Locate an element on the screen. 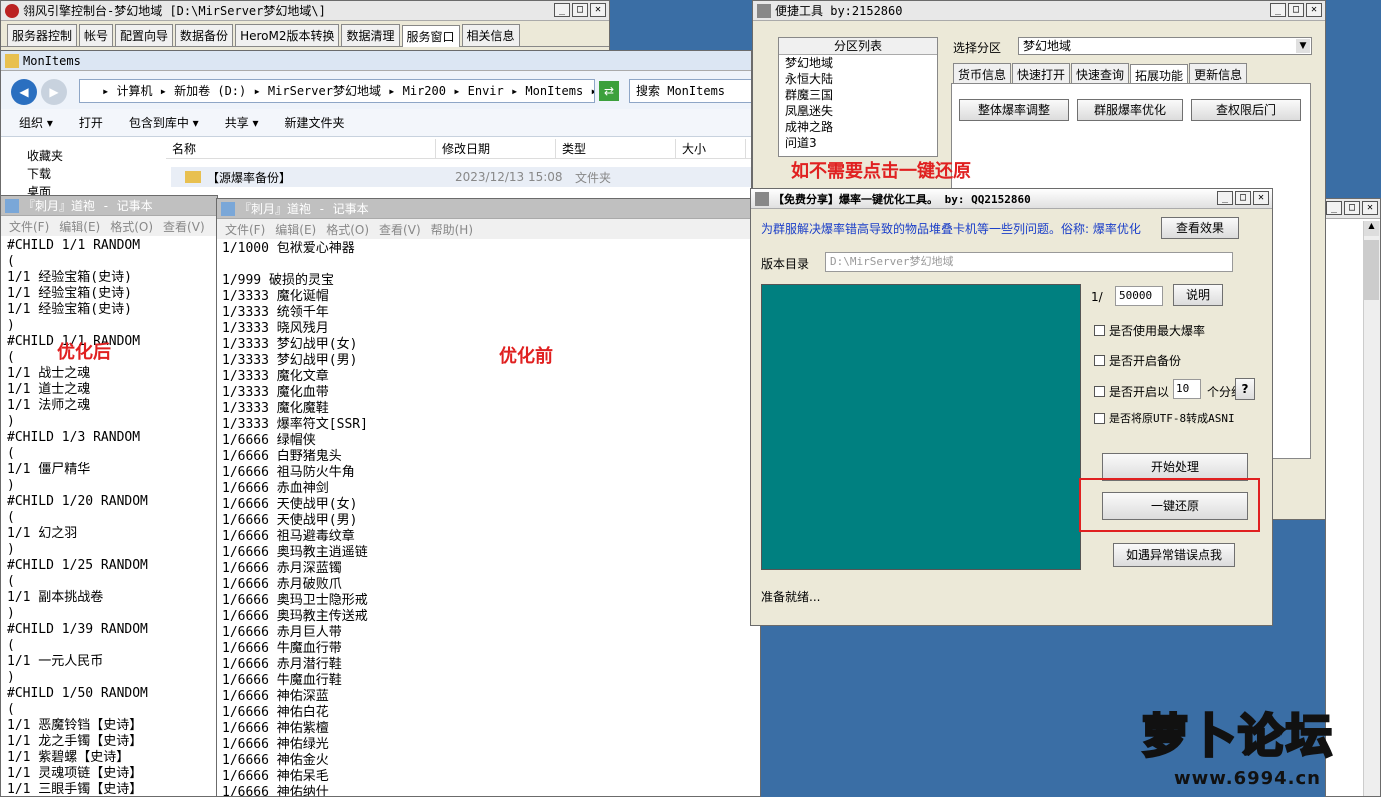 This screenshot has width=1381, height=797. column-header-0: 名称 is located at coordinates (301, 148).